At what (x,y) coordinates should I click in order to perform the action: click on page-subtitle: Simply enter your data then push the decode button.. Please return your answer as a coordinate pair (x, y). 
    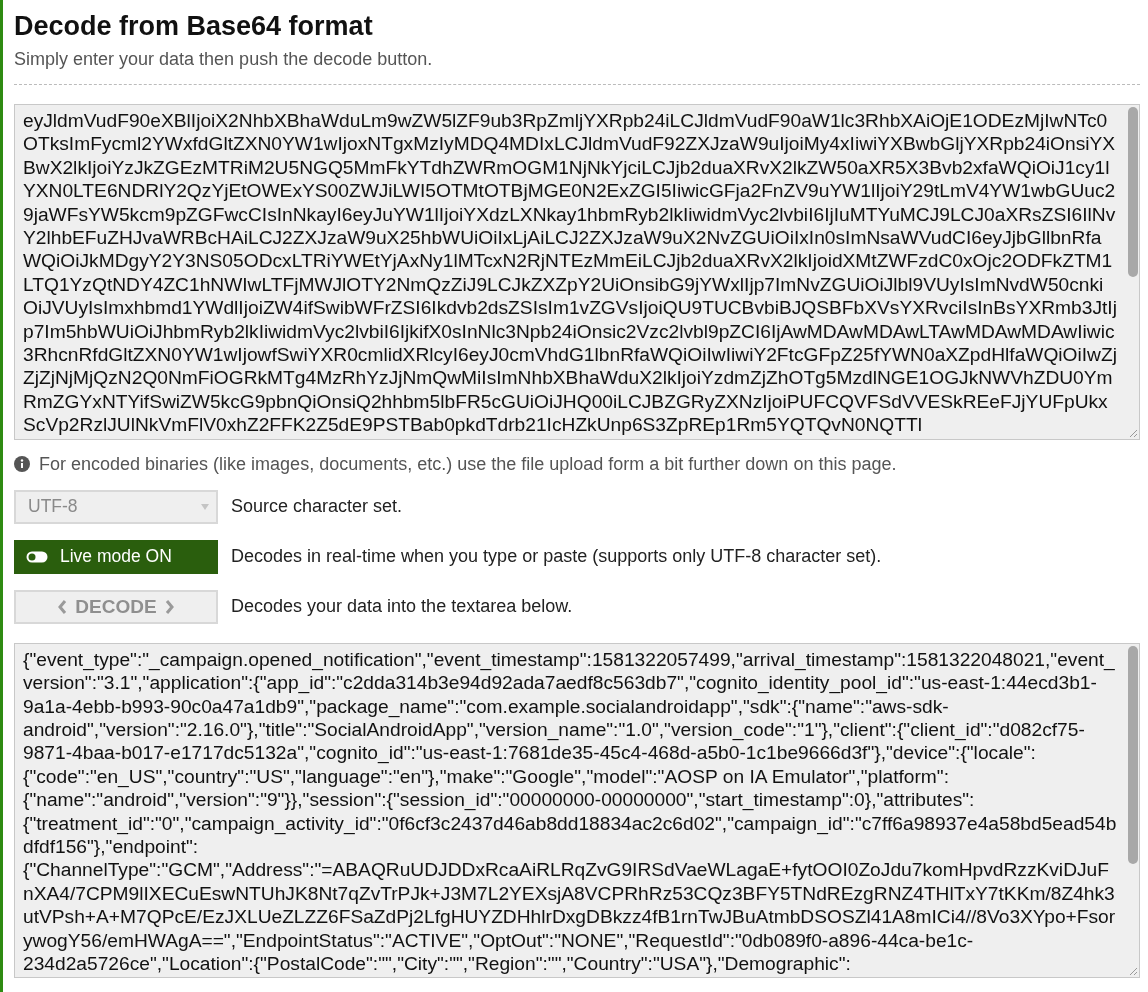
    Looking at the image, I should click on (223, 59).